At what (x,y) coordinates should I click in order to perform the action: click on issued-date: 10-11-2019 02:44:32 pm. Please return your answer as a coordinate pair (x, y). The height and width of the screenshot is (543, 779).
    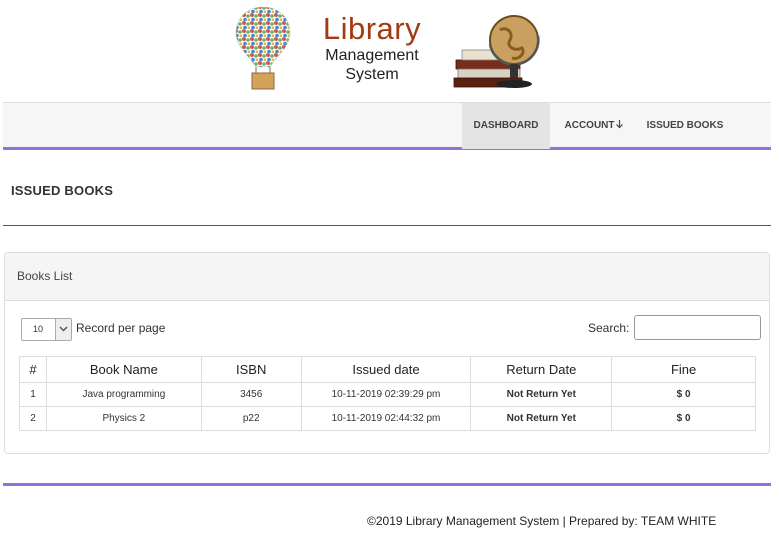
    Looking at the image, I should click on (386, 418).